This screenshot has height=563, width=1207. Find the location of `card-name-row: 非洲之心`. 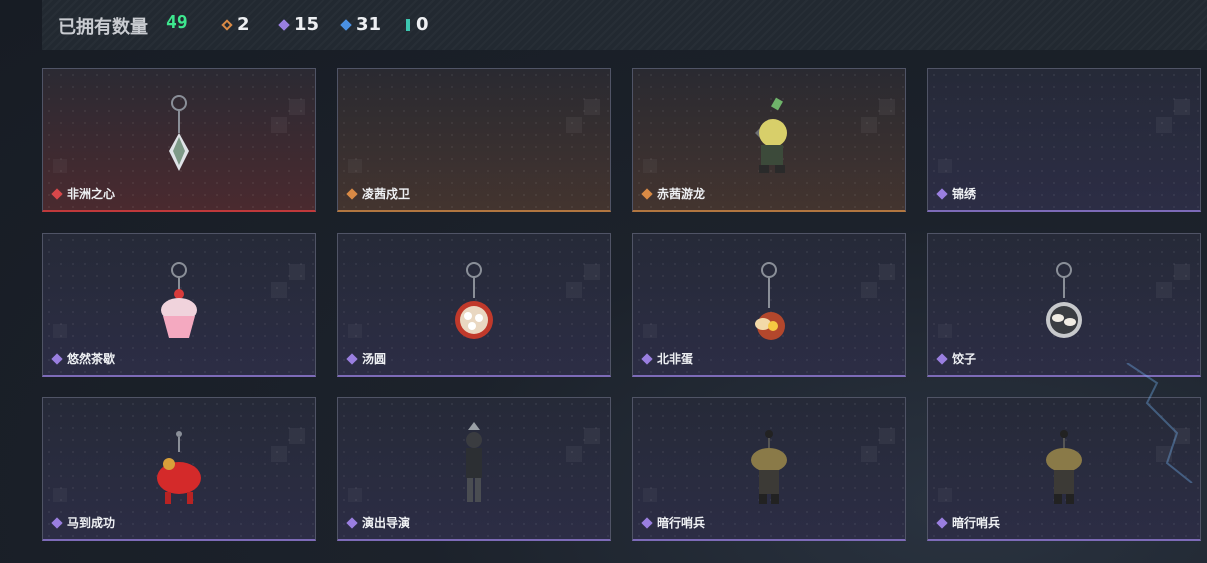

card-name-row: 非洲之心 is located at coordinates (83, 193).